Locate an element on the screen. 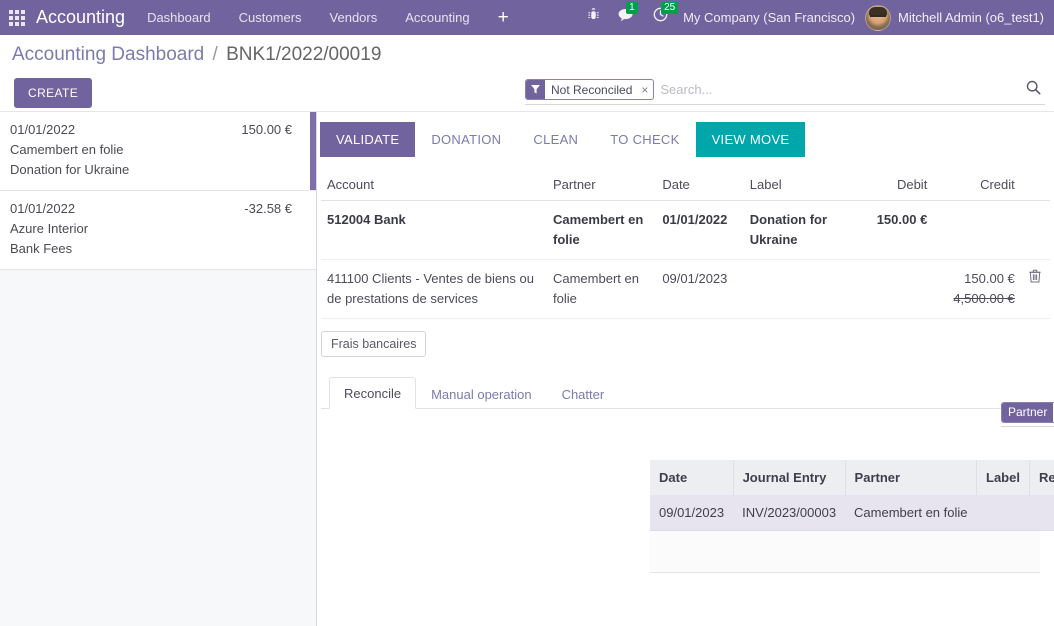 This screenshot has width=1054, height=626. move-line-credit: 150.00 € is located at coordinates (989, 278).